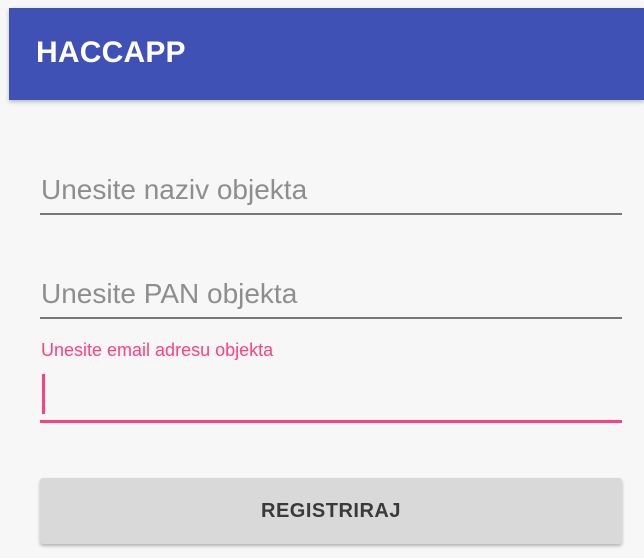  I want to click on name-field-placeholder: Unesite naziv objekta, so click(174, 189).